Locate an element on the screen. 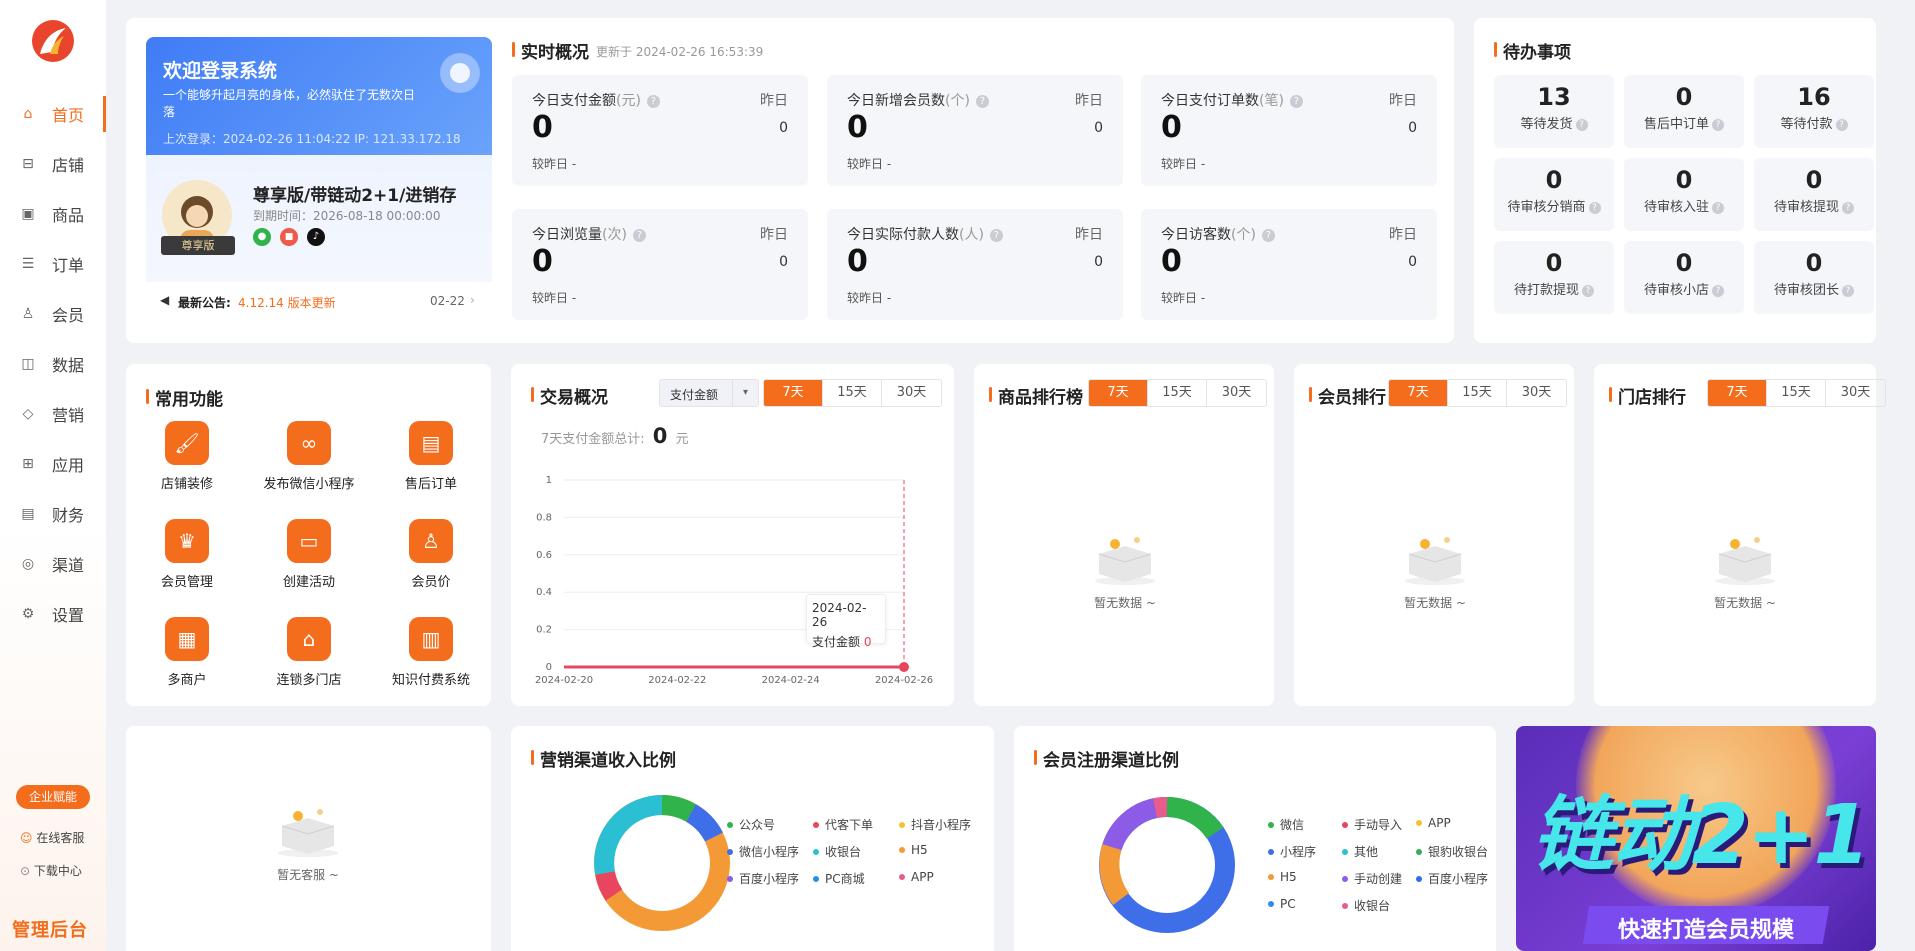  welcome-moon is located at coordinates (460, 73).